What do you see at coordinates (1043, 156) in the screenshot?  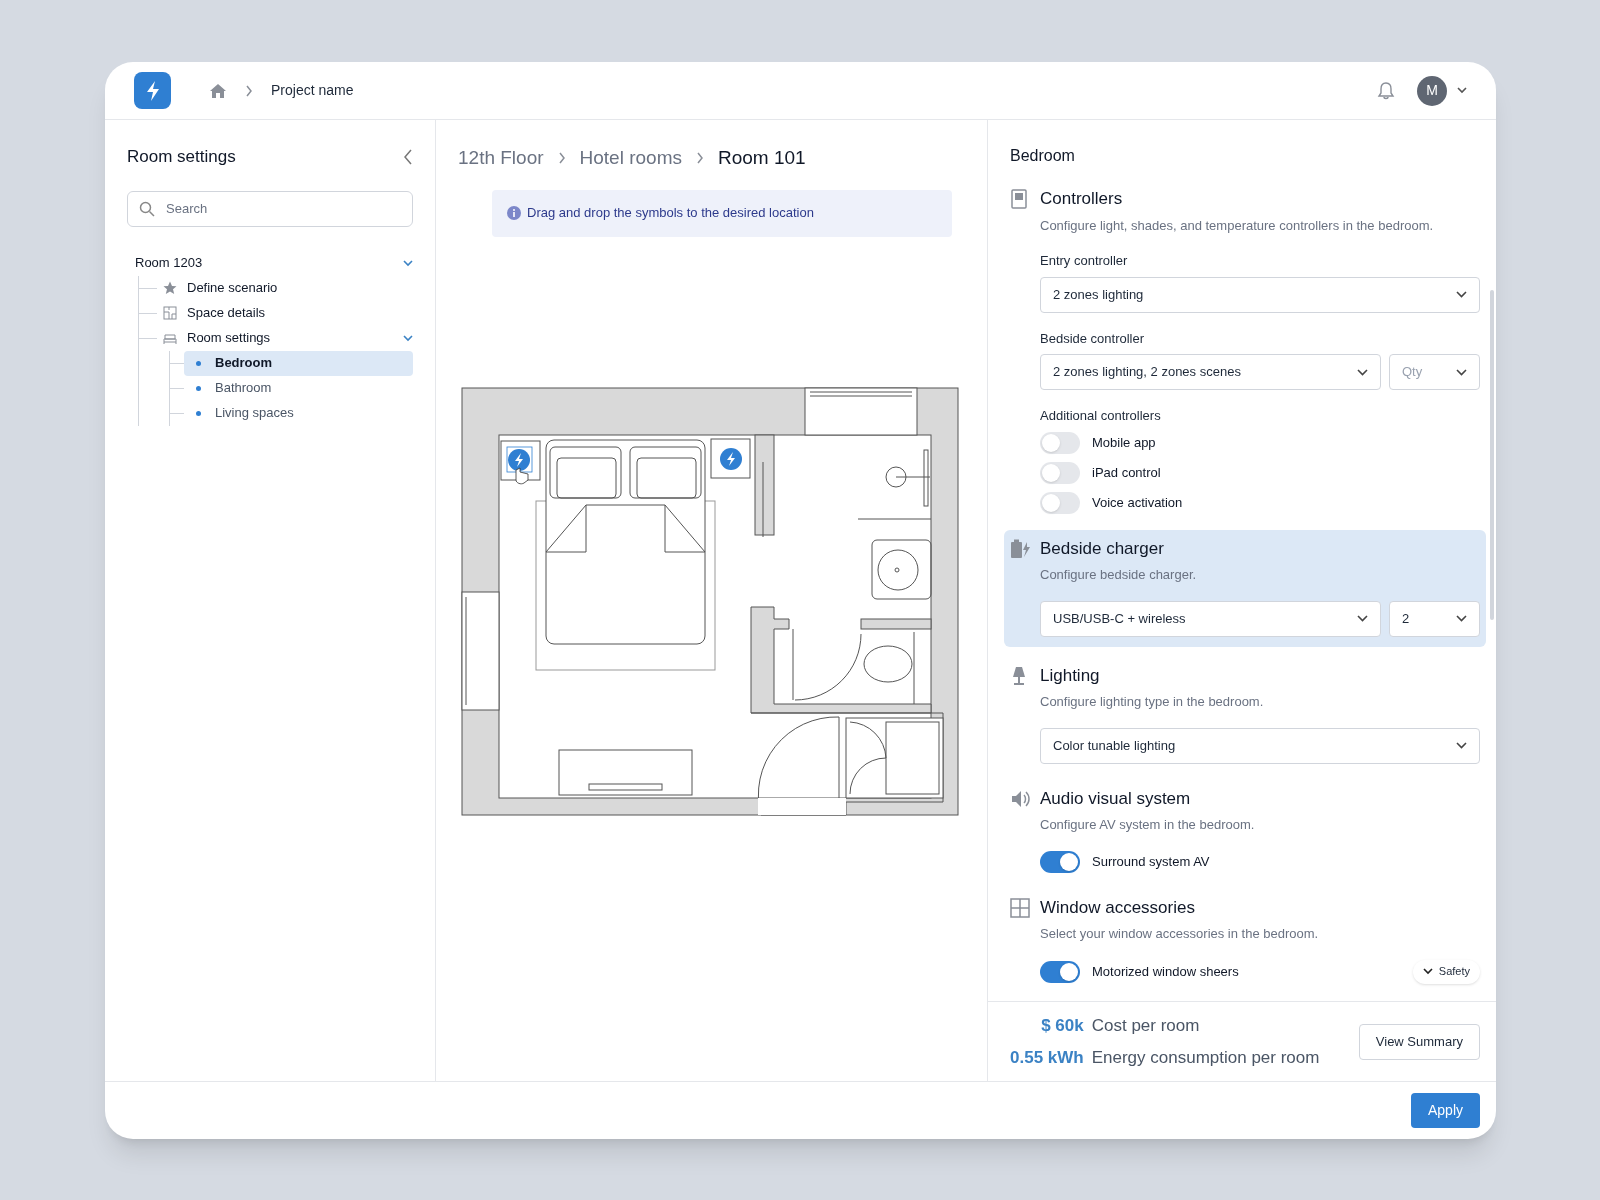 I see `panel-title: Bedroom` at bounding box center [1043, 156].